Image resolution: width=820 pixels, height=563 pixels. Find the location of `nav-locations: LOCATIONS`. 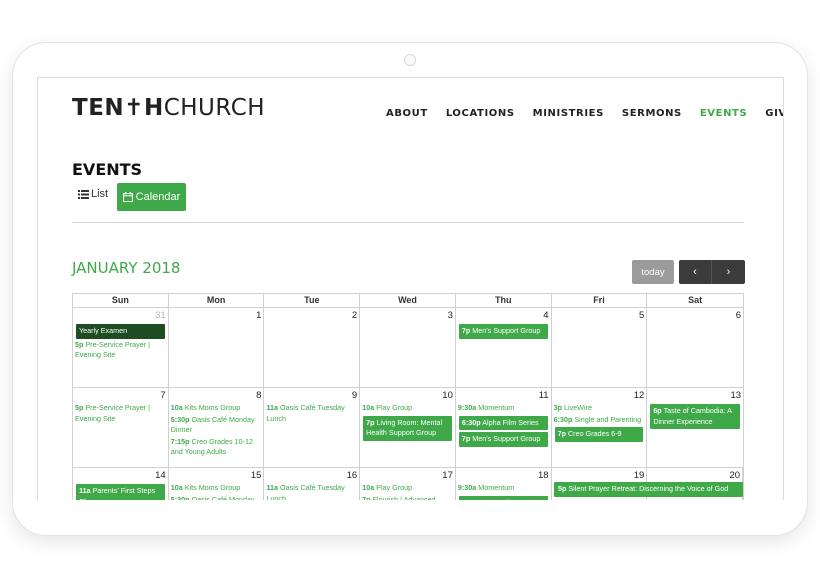

nav-locations: LOCATIONS is located at coordinates (480, 113).